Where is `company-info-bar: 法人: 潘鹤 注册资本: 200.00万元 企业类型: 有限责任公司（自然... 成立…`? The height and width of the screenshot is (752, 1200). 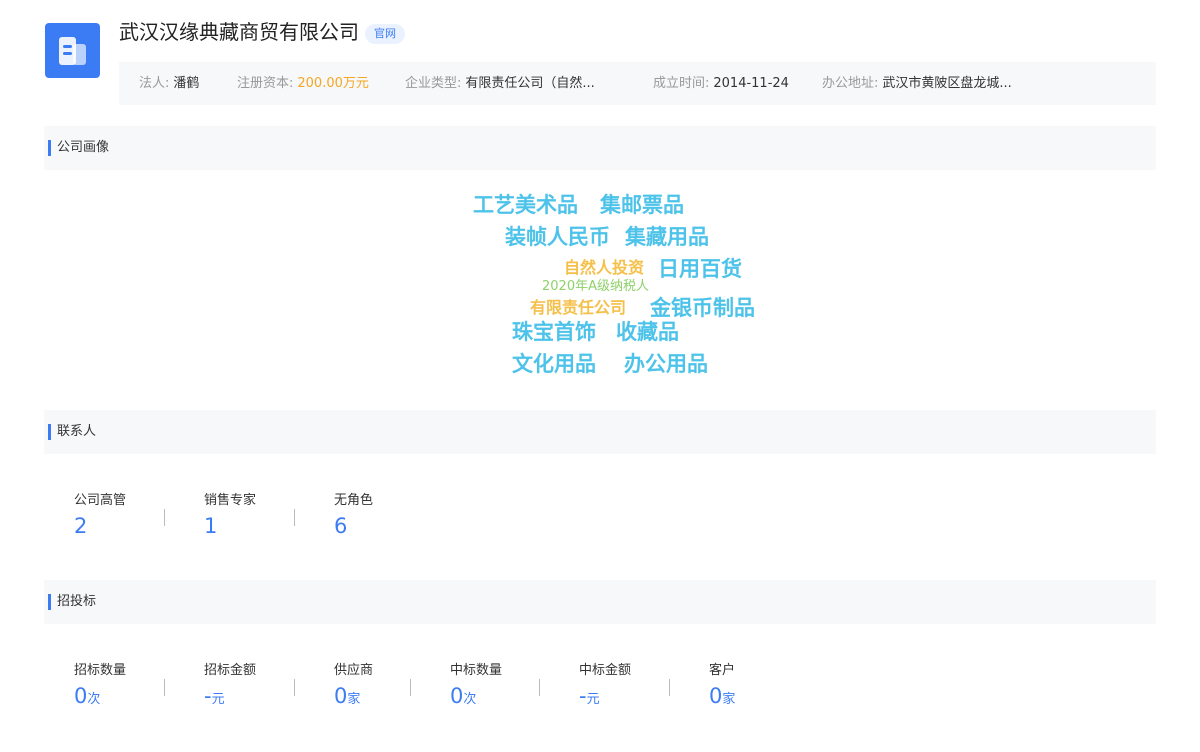
company-info-bar: 法人: 潘鹤 注册资本: 200.00万元 企业类型: 有限责任公司（自然... 成立… is located at coordinates (637, 83).